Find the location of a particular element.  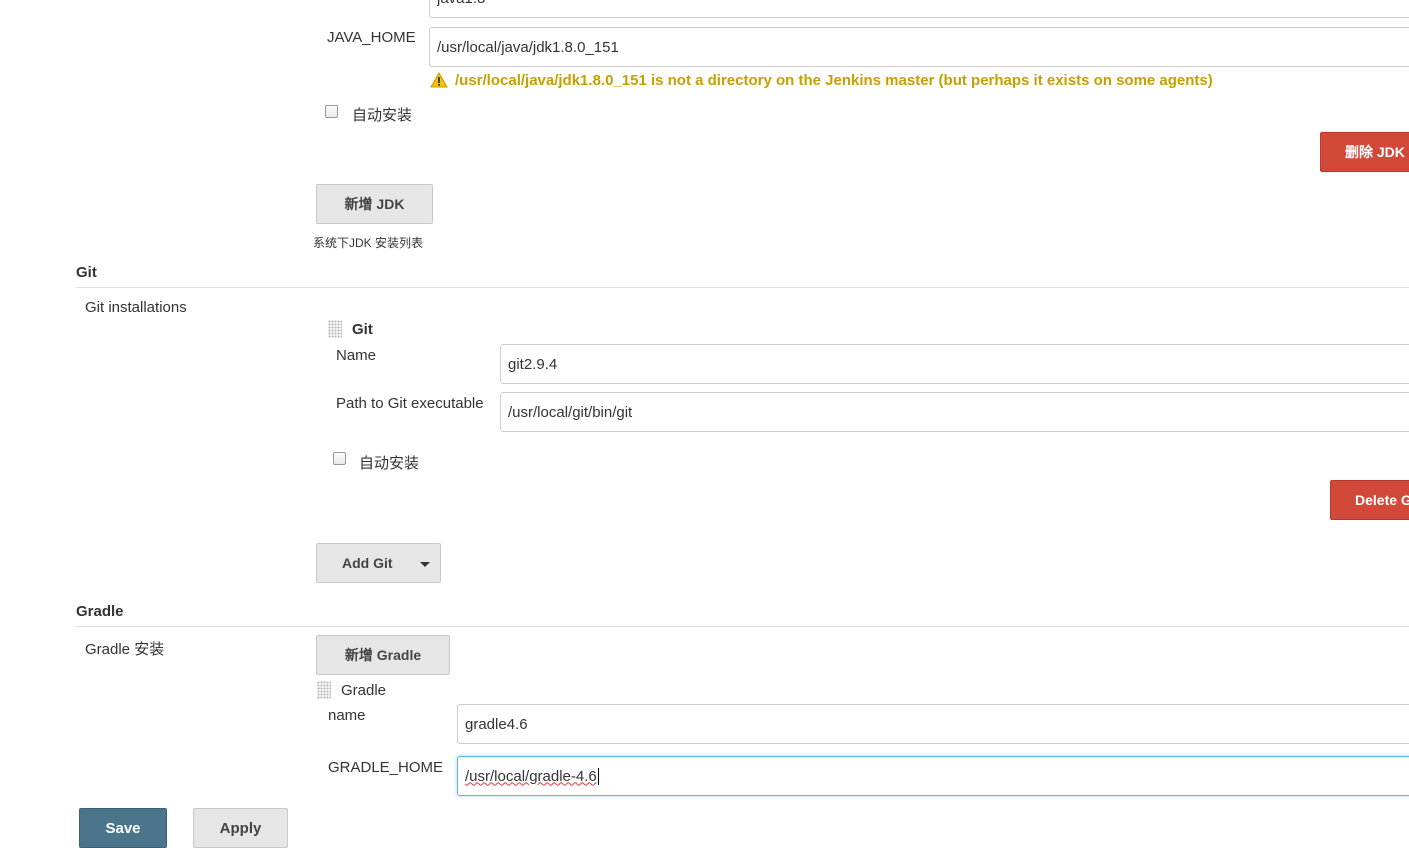

java-home-input is located at coordinates (919, 47).